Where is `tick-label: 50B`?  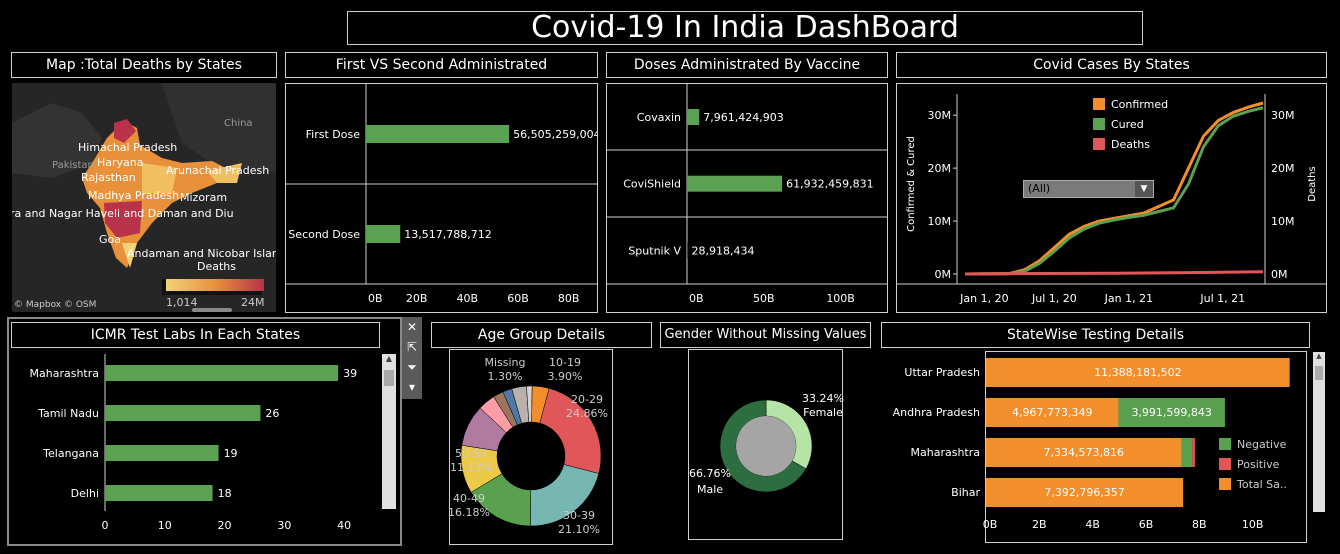
tick-label: 50B is located at coordinates (764, 298).